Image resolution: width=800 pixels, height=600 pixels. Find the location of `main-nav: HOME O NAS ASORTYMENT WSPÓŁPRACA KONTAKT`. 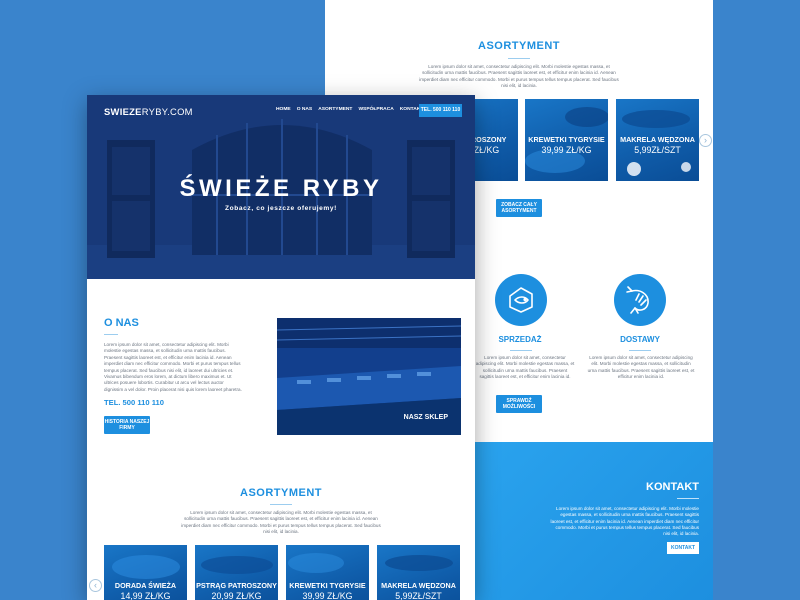

main-nav: HOME O NAS ASORTYMENT WSPÓŁPRACA KONTAKT is located at coordinates (349, 109).